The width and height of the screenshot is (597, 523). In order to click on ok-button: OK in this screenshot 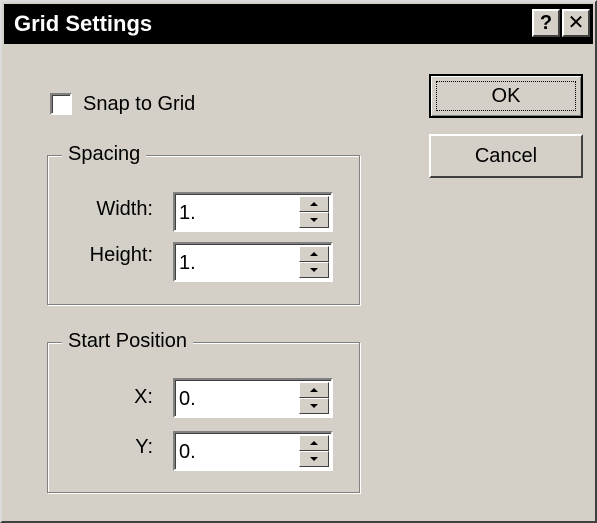, I will do `click(506, 96)`.